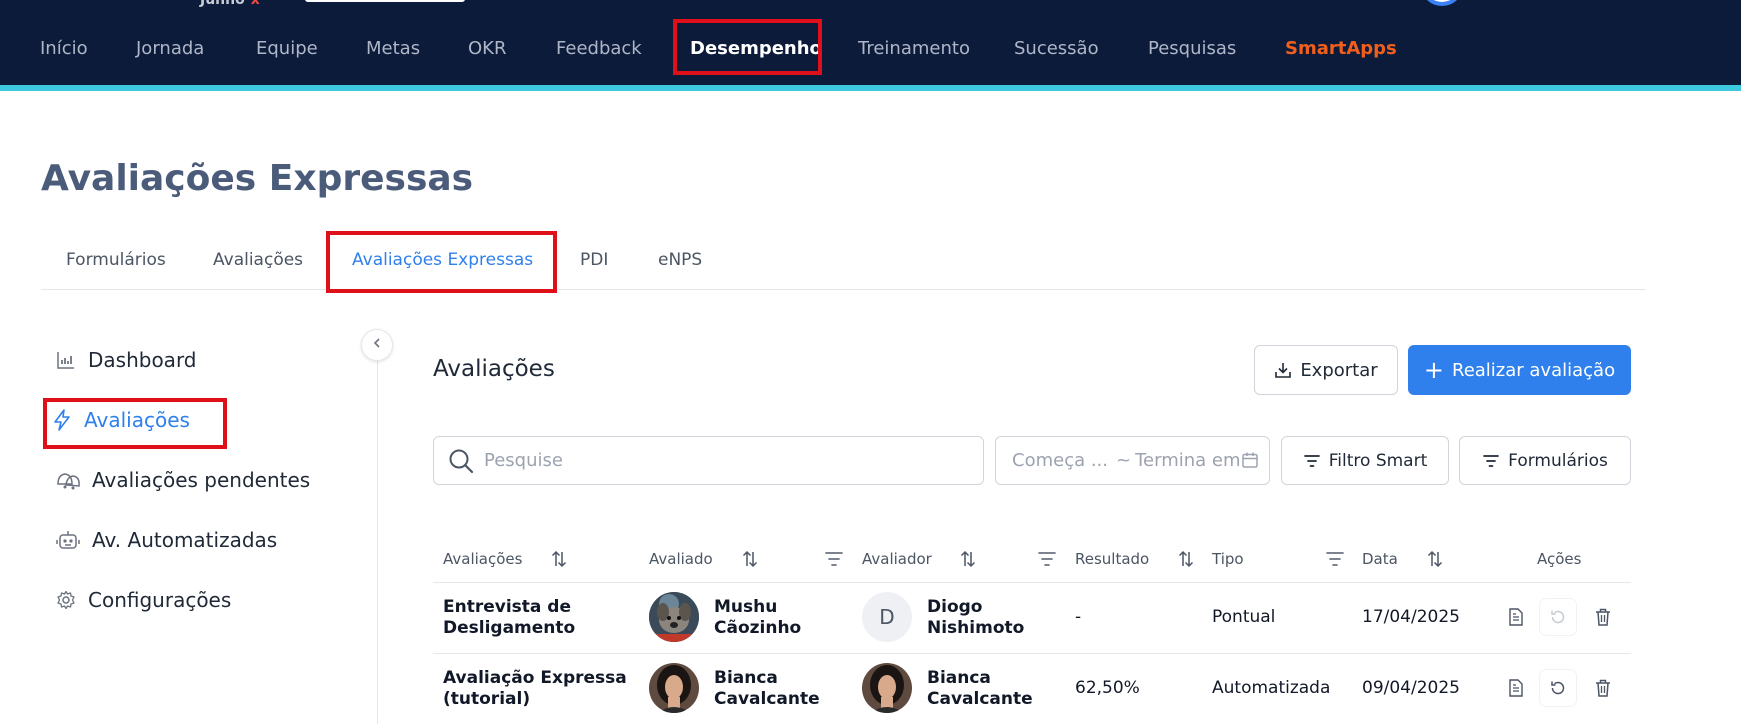 This screenshot has width=1741, height=724. Describe the element at coordinates (461, 461) in the screenshot. I see `search-icon` at that location.